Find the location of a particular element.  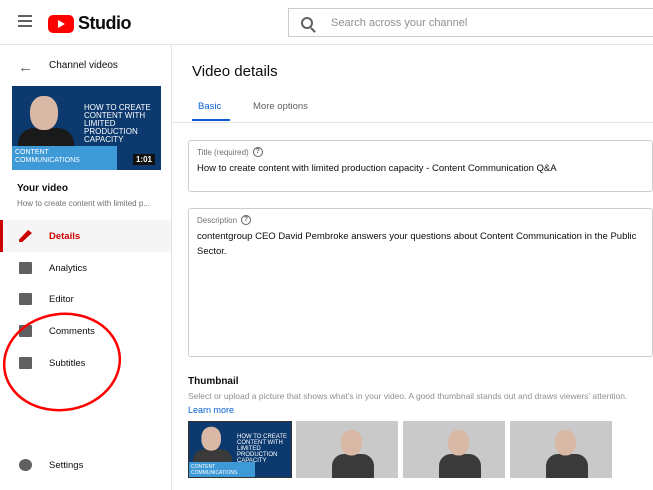

pencil-icon is located at coordinates (25, 236).